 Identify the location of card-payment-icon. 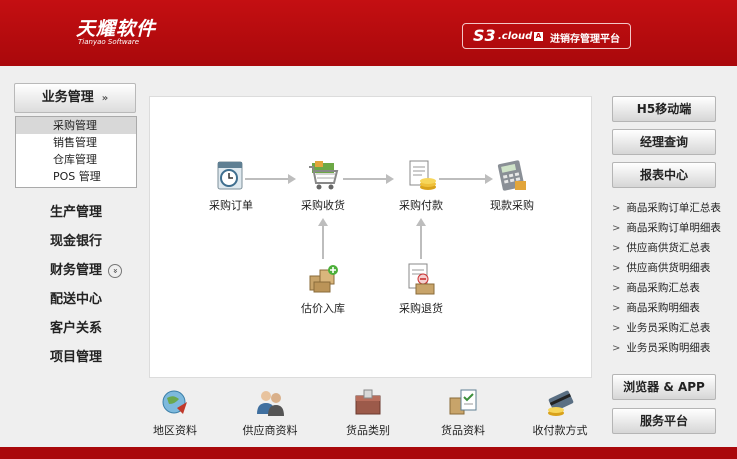
(560, 402).